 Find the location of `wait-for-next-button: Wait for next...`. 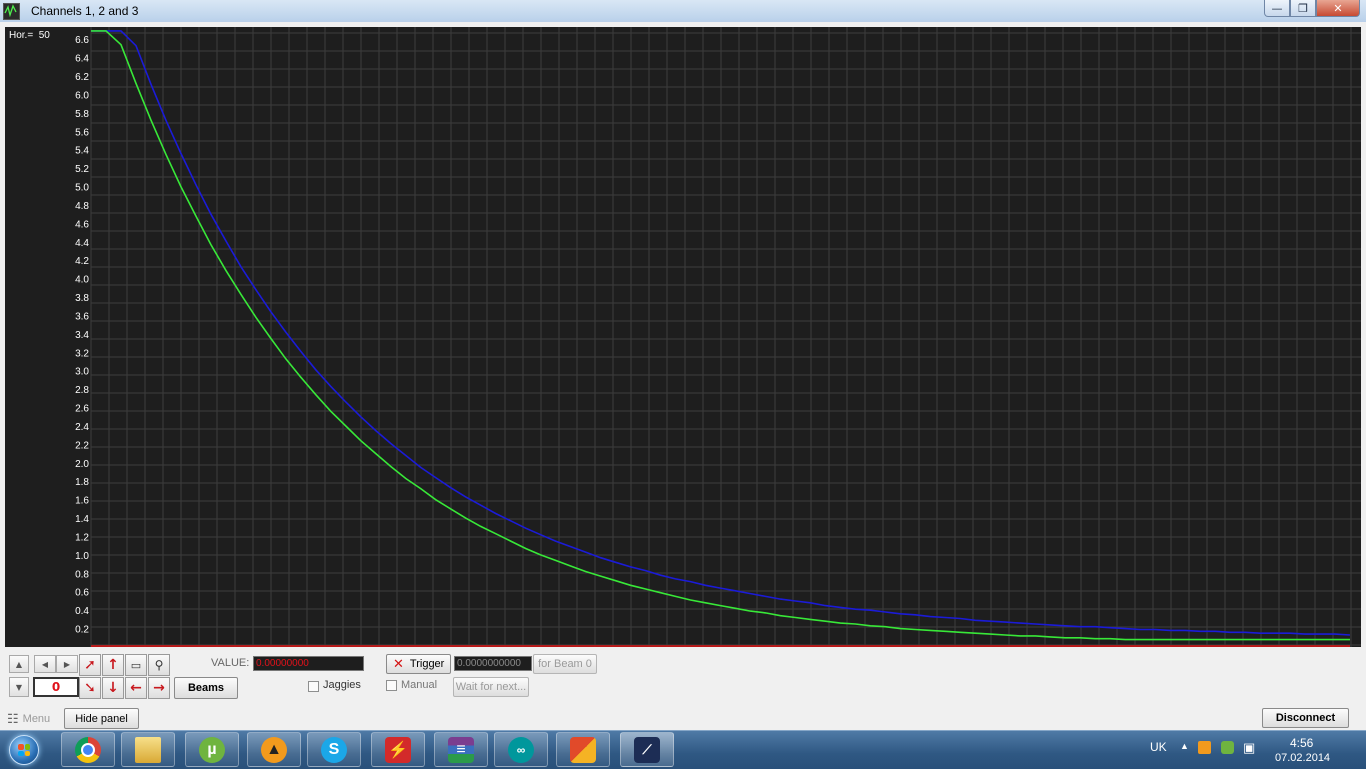

wait-for-next-button: Wait for next... is located at coordinates (491, 687).